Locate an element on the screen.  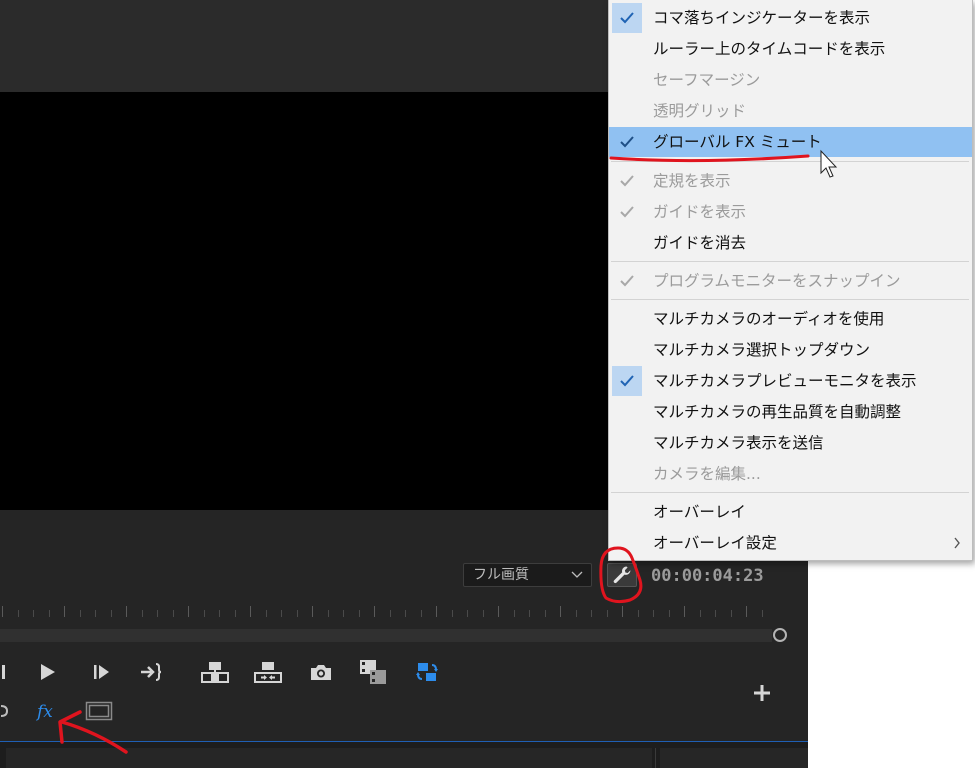
chevron-down-icon is located at coordinates (577, 578).